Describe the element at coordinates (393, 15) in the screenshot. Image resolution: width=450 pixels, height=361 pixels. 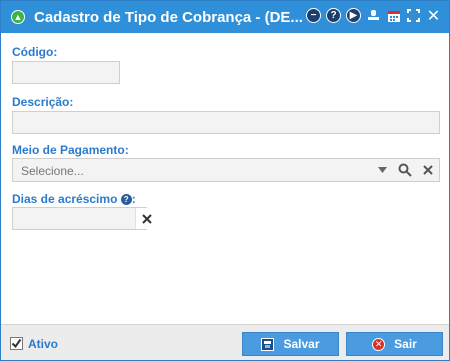
I see `calendar-icon` at that location.